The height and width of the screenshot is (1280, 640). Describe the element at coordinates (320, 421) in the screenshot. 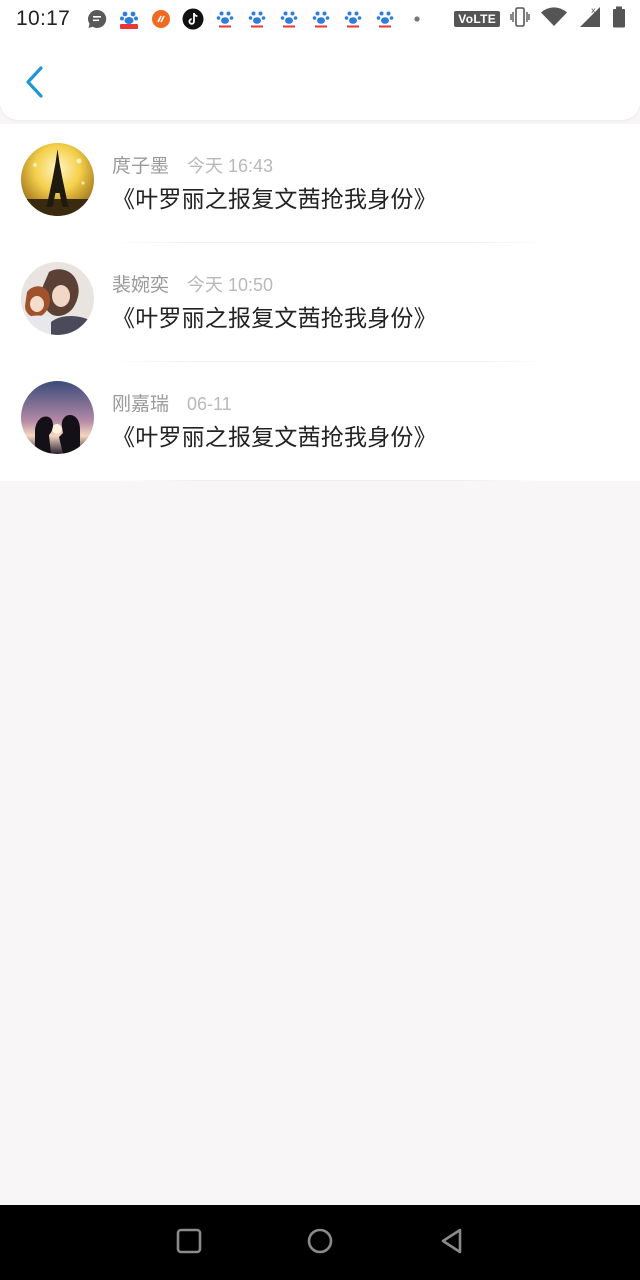

I see `list-item: 刚嘉瑞 06-11 《叶罗丽之报复文茜抢我身份》` at that location.